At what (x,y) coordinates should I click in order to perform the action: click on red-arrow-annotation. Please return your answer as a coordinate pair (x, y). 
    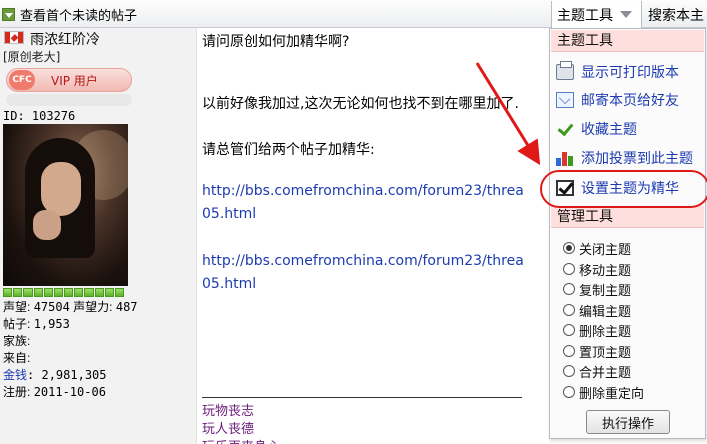
    Looking at the image, I should click on (508, 114).